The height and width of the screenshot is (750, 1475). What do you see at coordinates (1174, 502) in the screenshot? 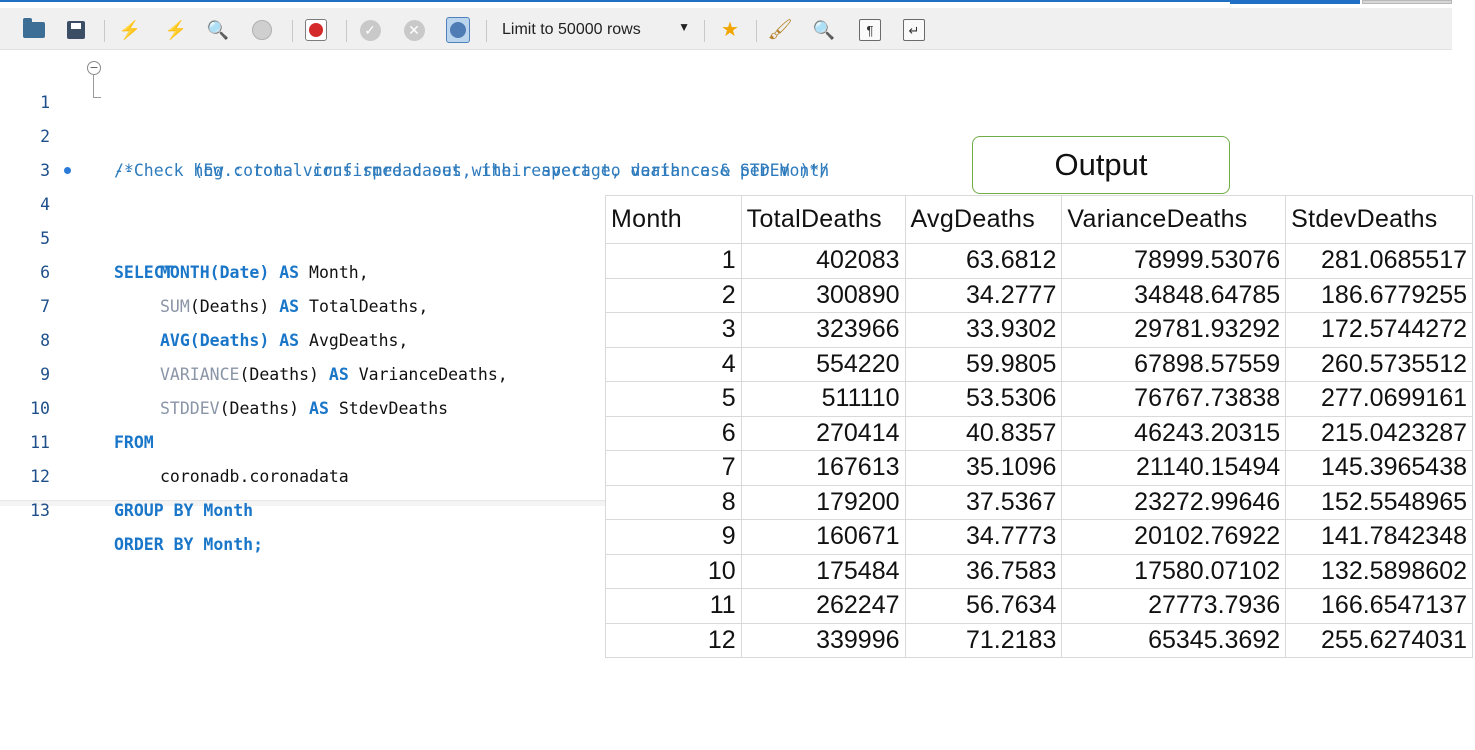
I see `table-cell: 23272.99646` at bounding box center [1174, 502].